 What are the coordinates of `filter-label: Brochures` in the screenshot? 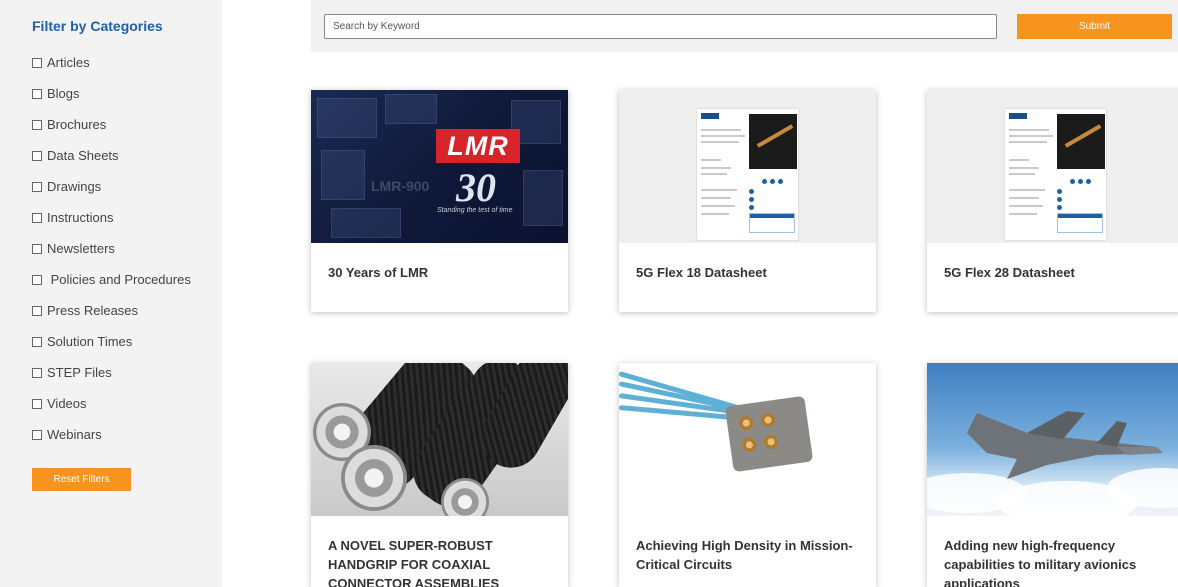 It's located at (77, 124).